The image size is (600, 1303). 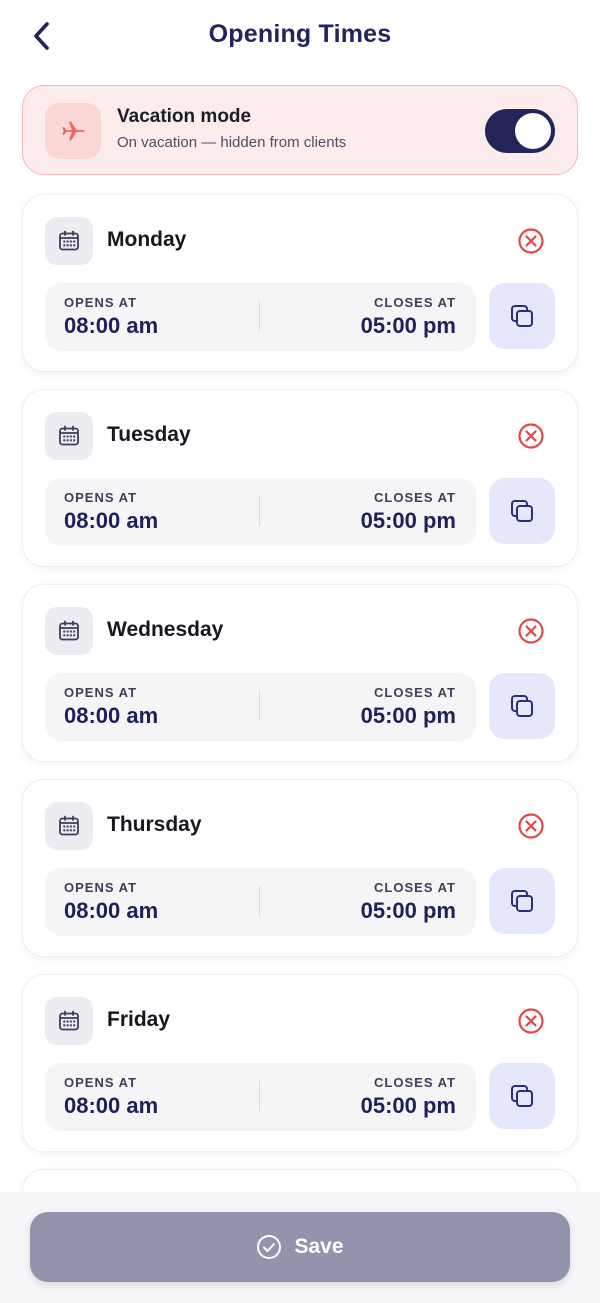 I want to click on save-button: Save, so click(x=300, y=1247).